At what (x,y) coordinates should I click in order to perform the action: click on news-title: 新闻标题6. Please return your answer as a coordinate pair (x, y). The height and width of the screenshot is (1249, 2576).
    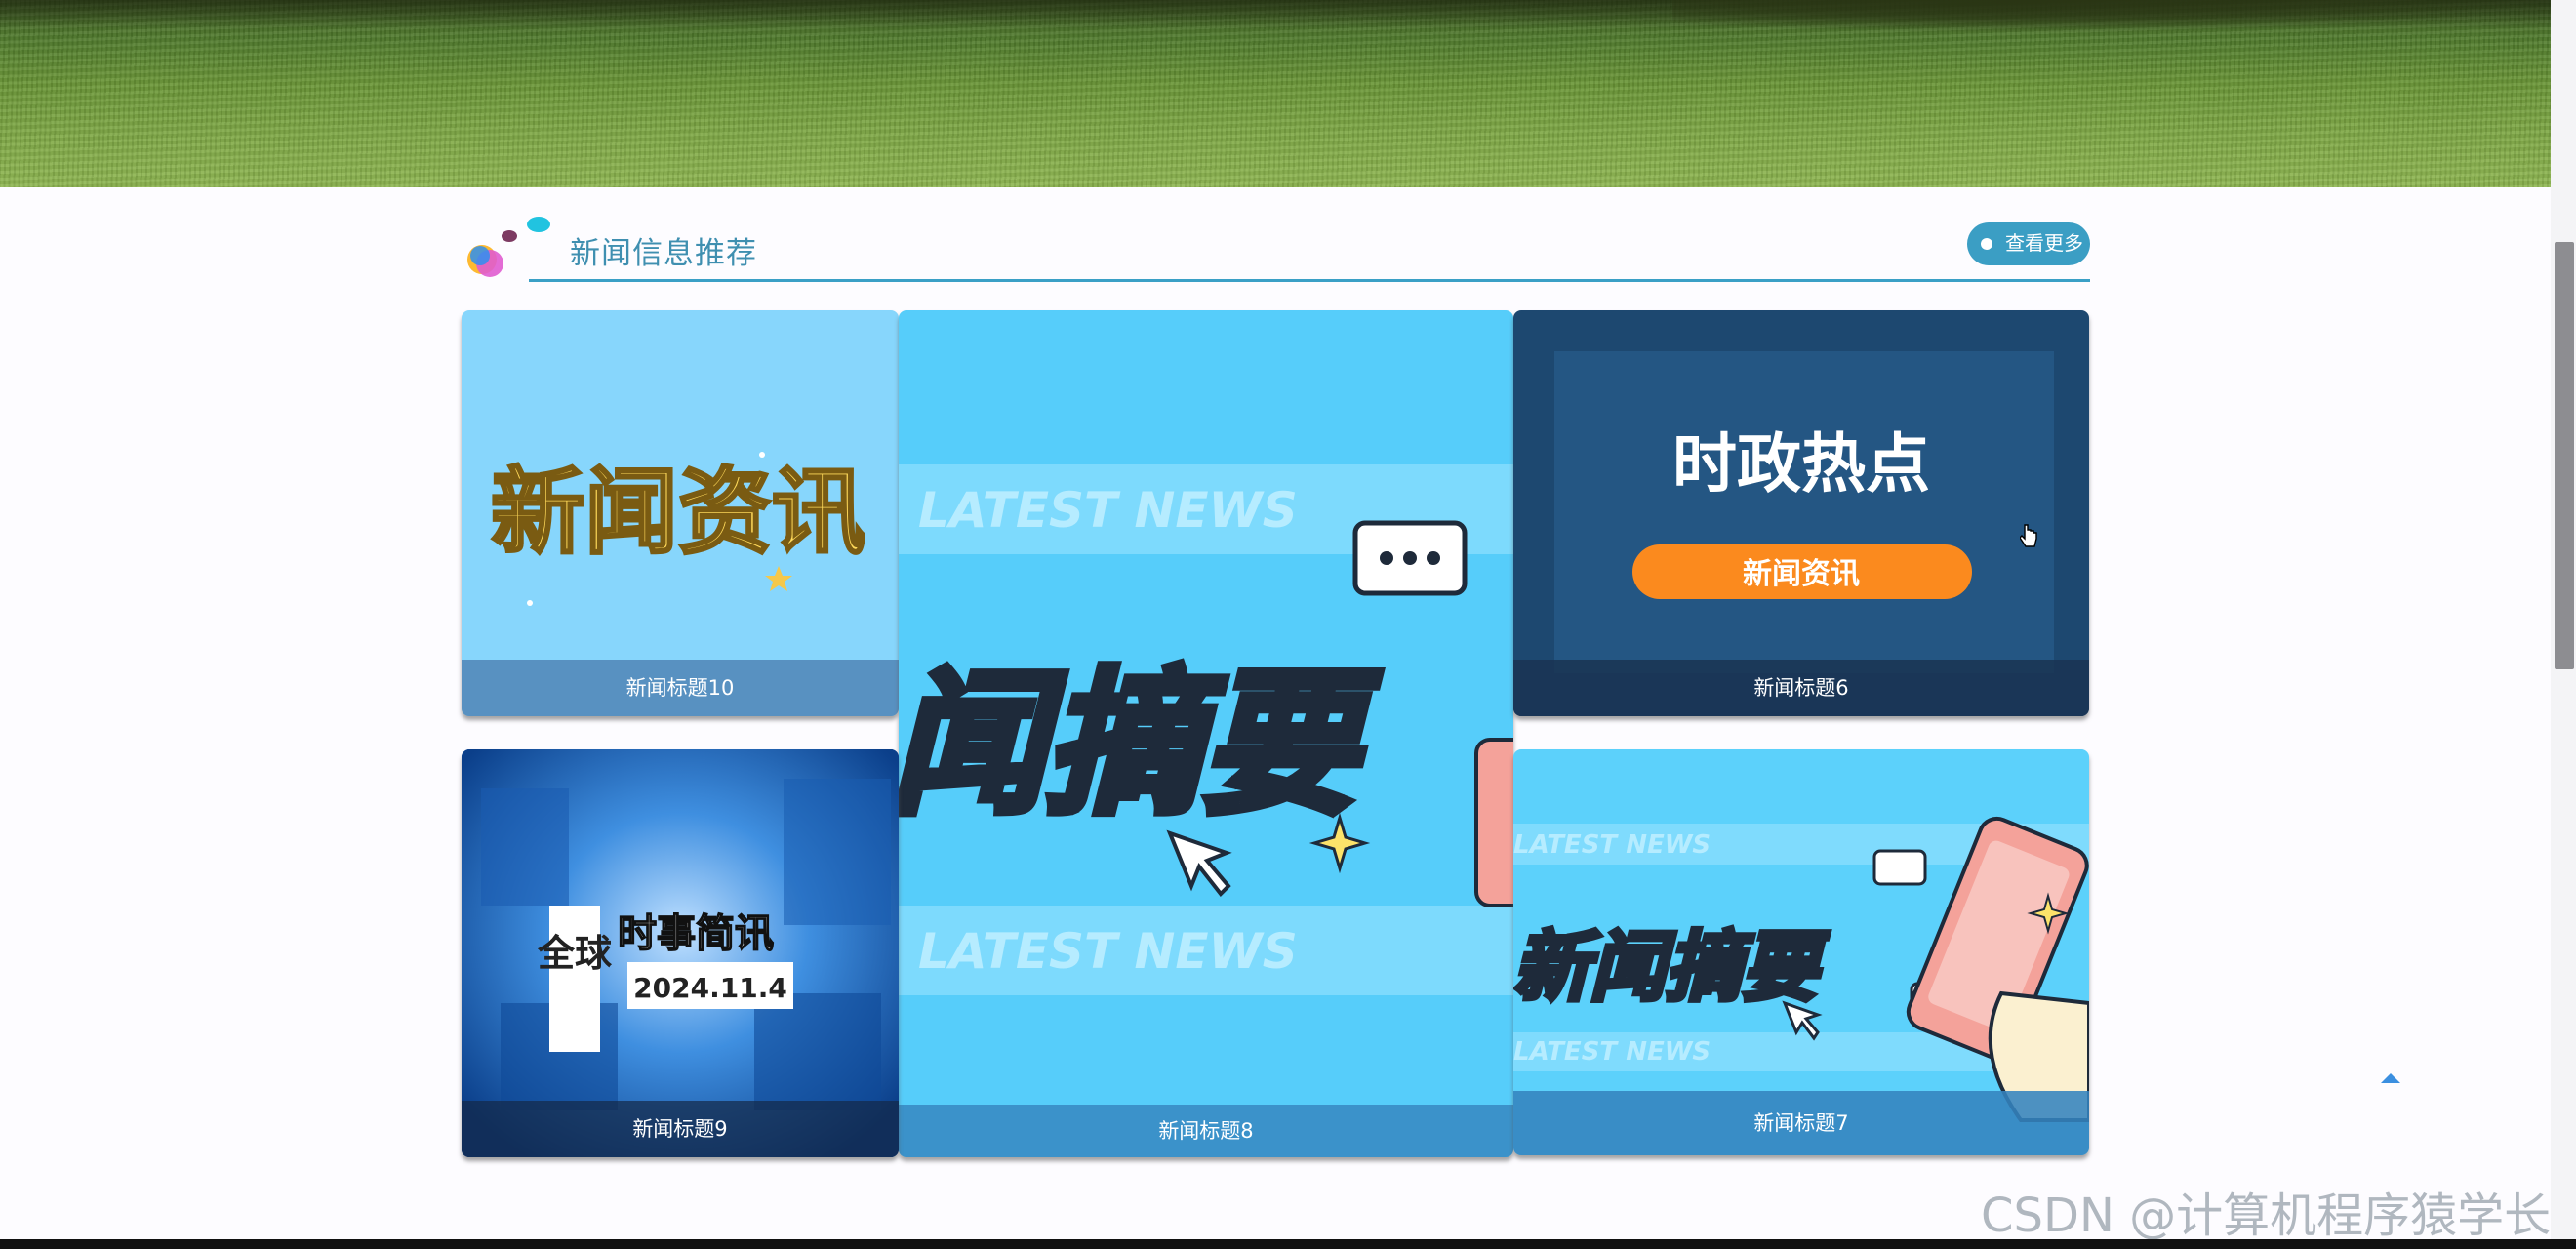
    Looking at the image, I should click on (1801, 688).